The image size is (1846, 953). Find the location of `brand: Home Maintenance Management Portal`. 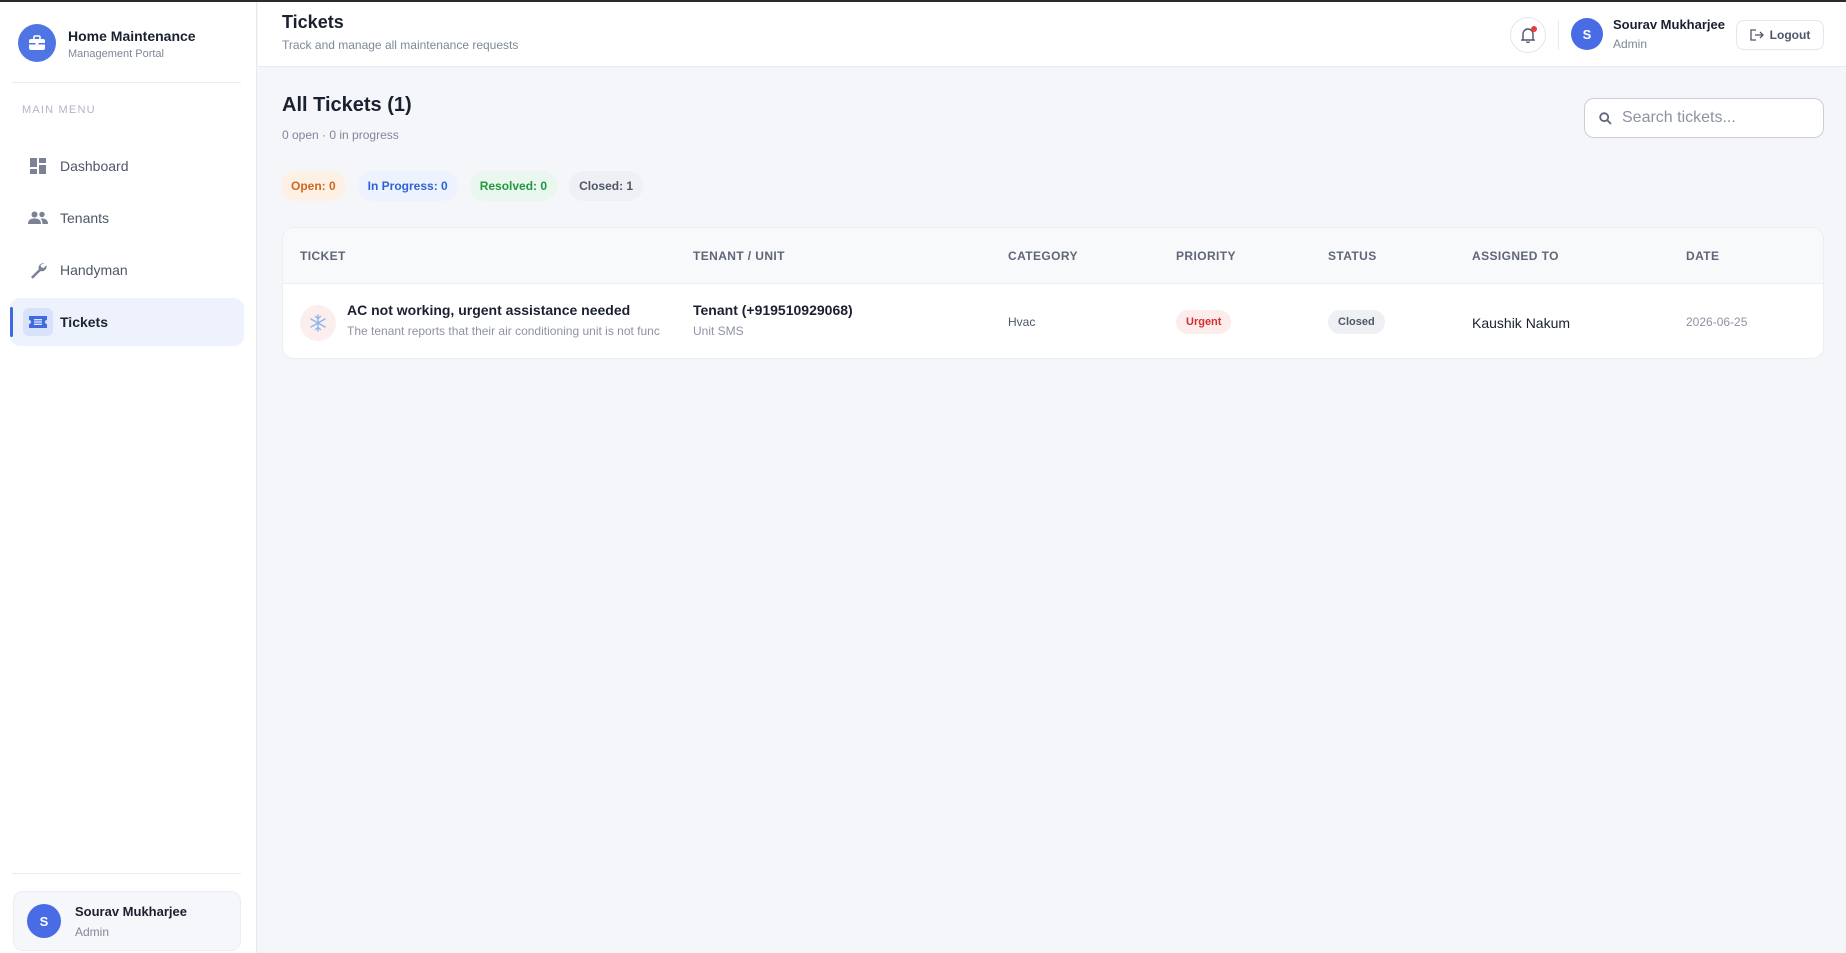

brand: Home Maintenance Management Portal is located at coordinates (107, 43).